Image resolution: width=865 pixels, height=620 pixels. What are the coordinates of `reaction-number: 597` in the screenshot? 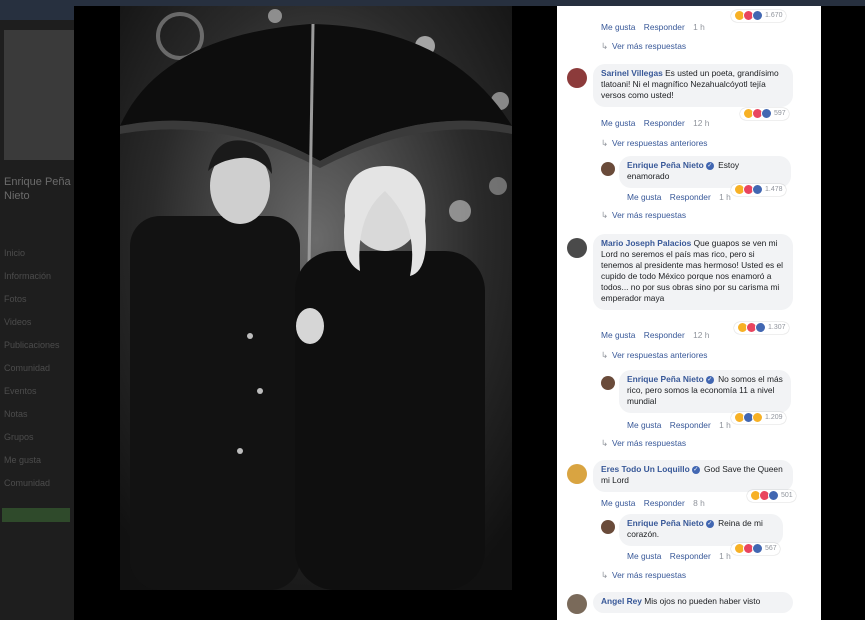 It's located at (780, 114).